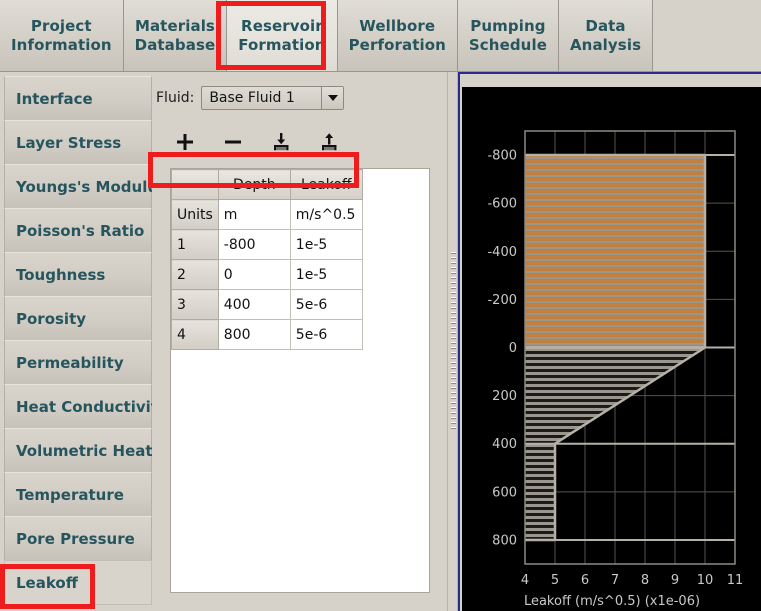 This screenshot has height=611, width=761. I want to click on x-tick-label: 4, so click(525, 580).